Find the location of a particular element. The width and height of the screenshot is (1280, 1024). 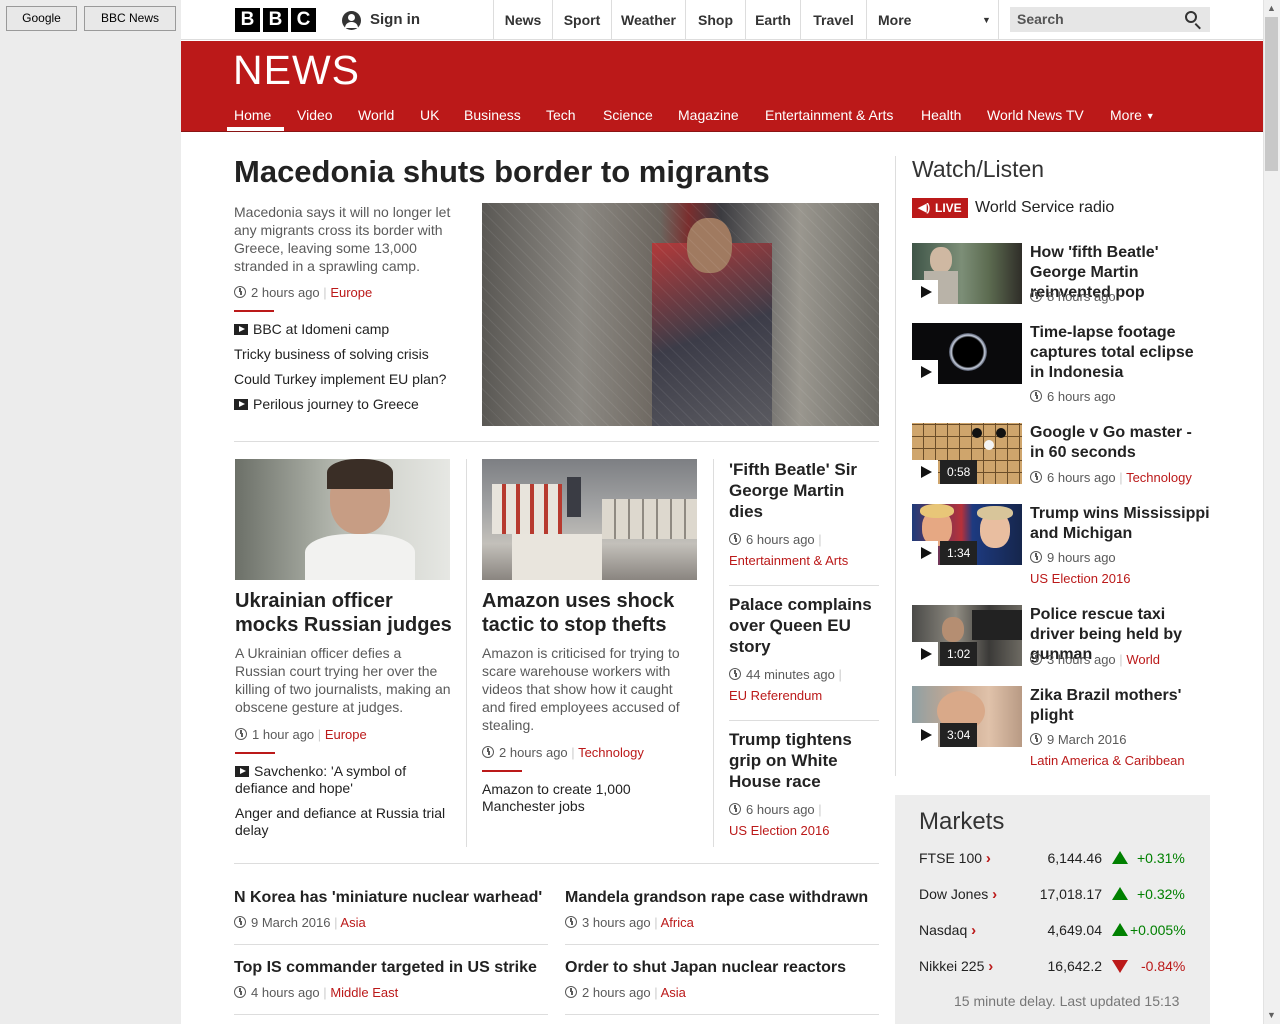

market-row-2-name: Dow Jones › is located at coordinates (958, 894).